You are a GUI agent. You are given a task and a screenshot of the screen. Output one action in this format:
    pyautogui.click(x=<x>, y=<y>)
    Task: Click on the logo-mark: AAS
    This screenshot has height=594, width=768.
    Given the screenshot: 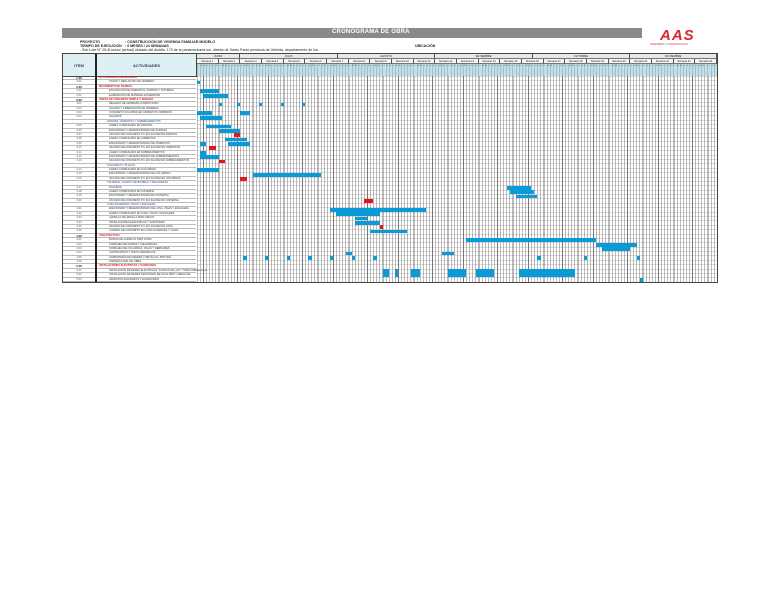 What is the action you would take?
    pyautogui.click(x=677, y=35)
    